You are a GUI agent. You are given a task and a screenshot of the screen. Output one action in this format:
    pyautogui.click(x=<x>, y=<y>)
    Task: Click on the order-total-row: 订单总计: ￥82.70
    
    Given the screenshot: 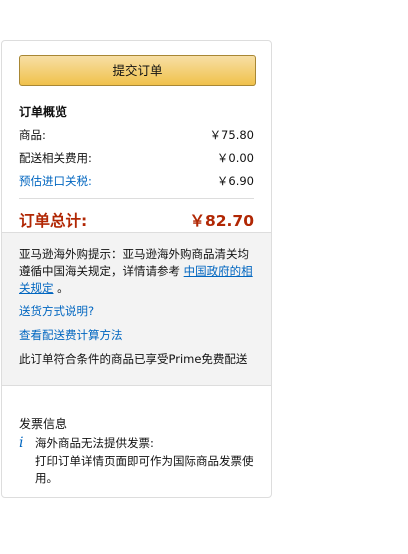 What is the action you would take?
    pyautogui.click(x=136, y=220)
    